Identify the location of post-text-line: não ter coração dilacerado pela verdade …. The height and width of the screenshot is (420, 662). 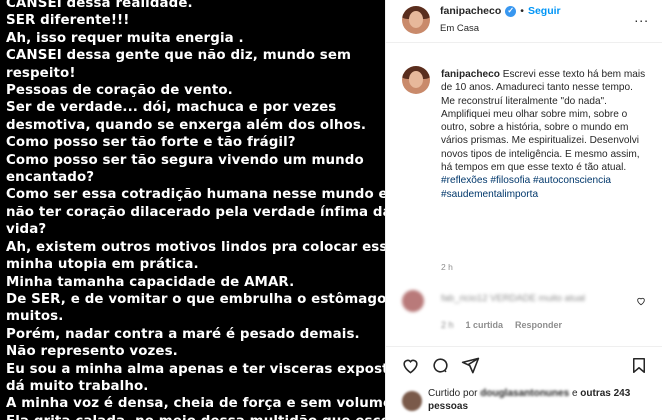
(195, 212).